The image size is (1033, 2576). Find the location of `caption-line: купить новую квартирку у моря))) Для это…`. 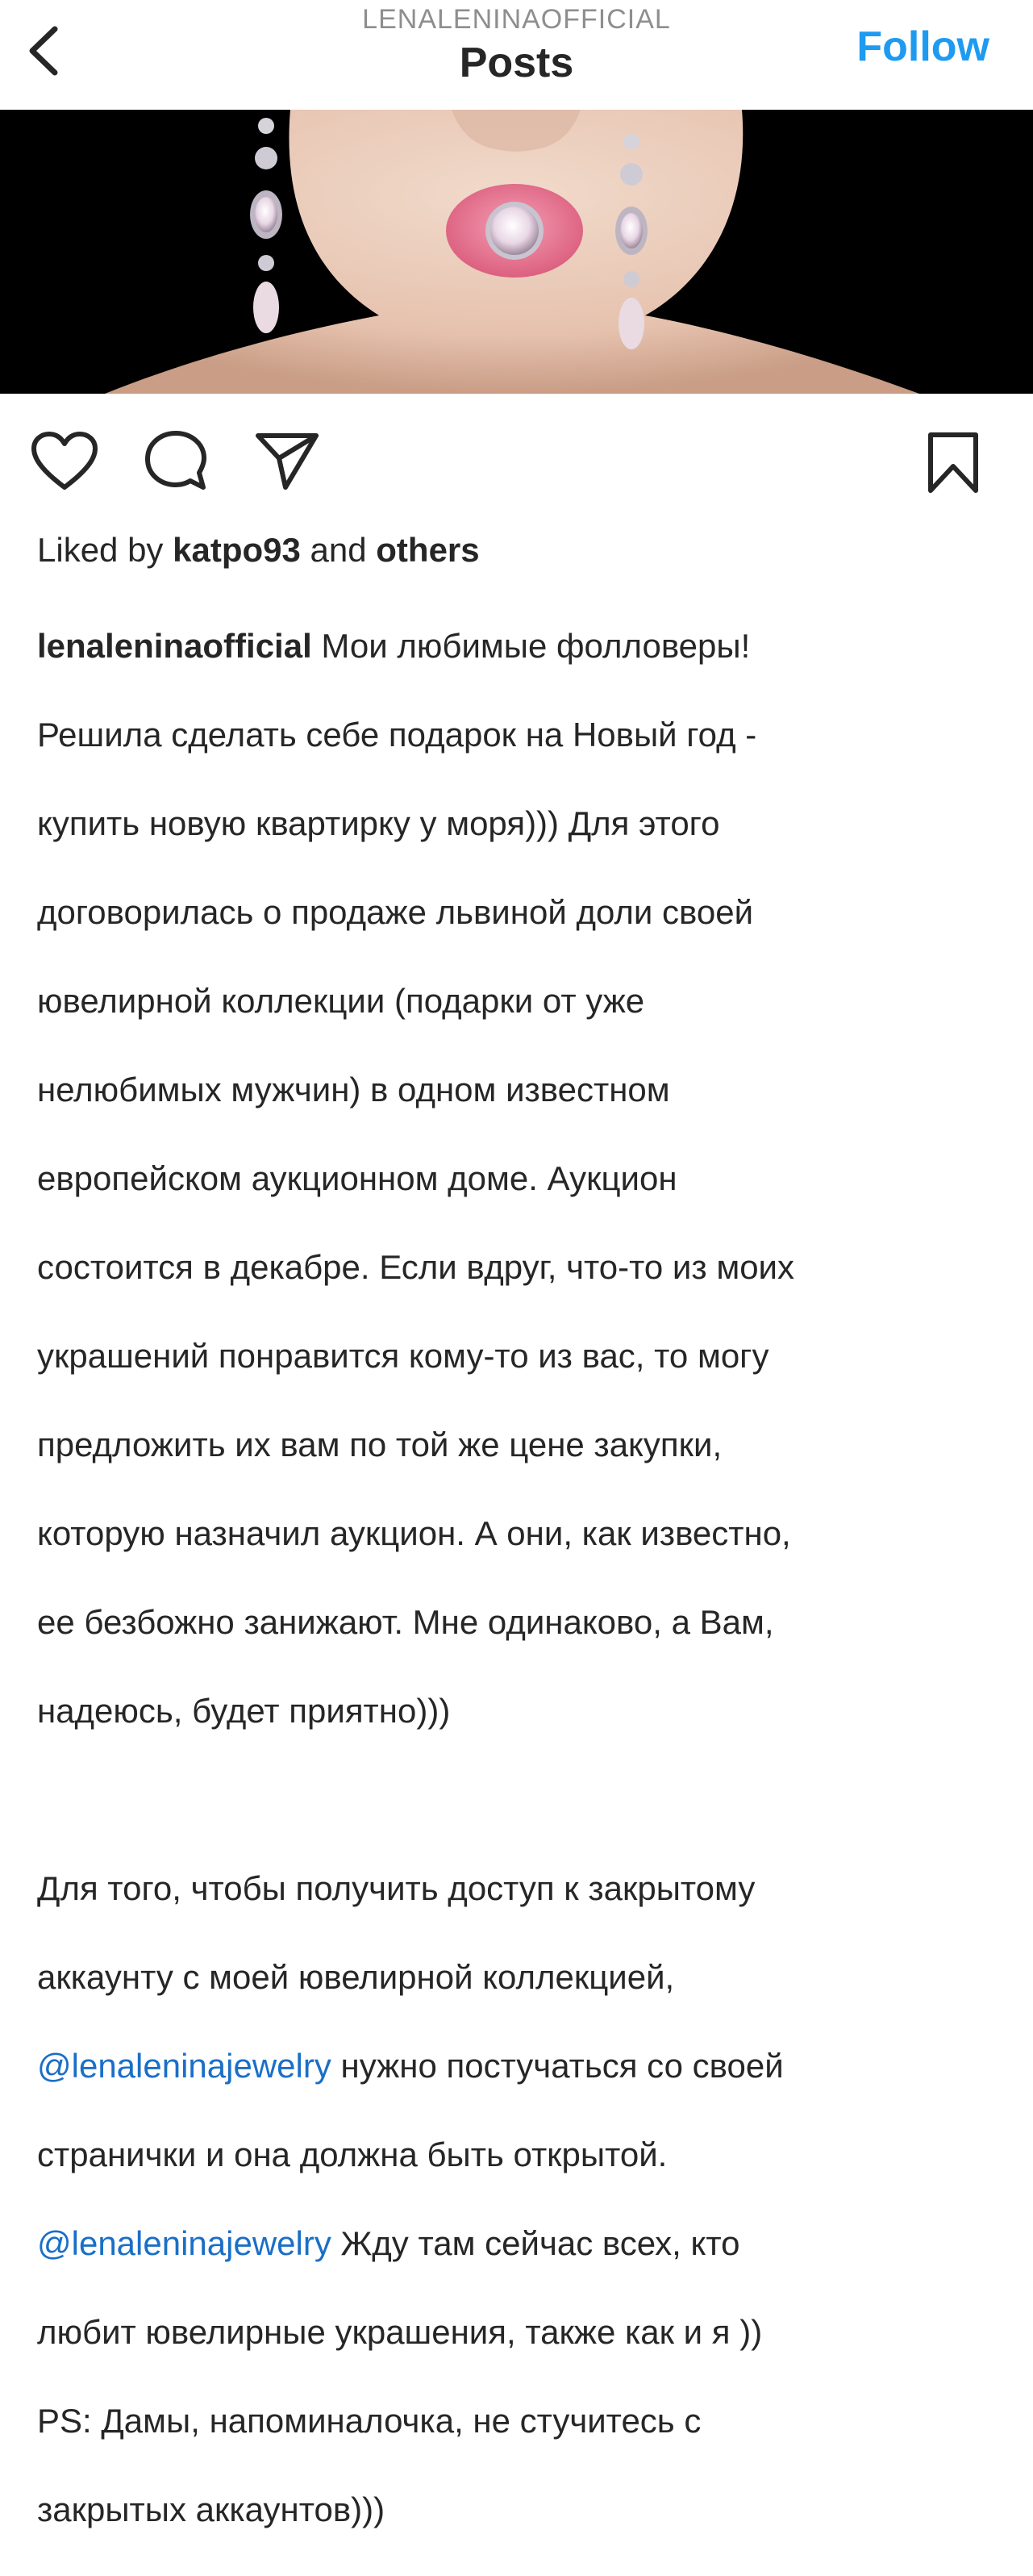

caption-line: купить новую квартирку у моря))) Для это… is located at coordinates (378, 823).